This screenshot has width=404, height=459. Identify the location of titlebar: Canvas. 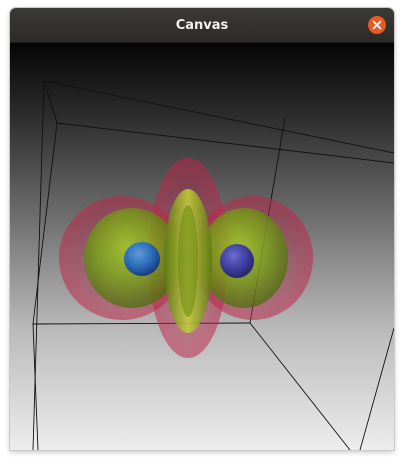
(202, 25).